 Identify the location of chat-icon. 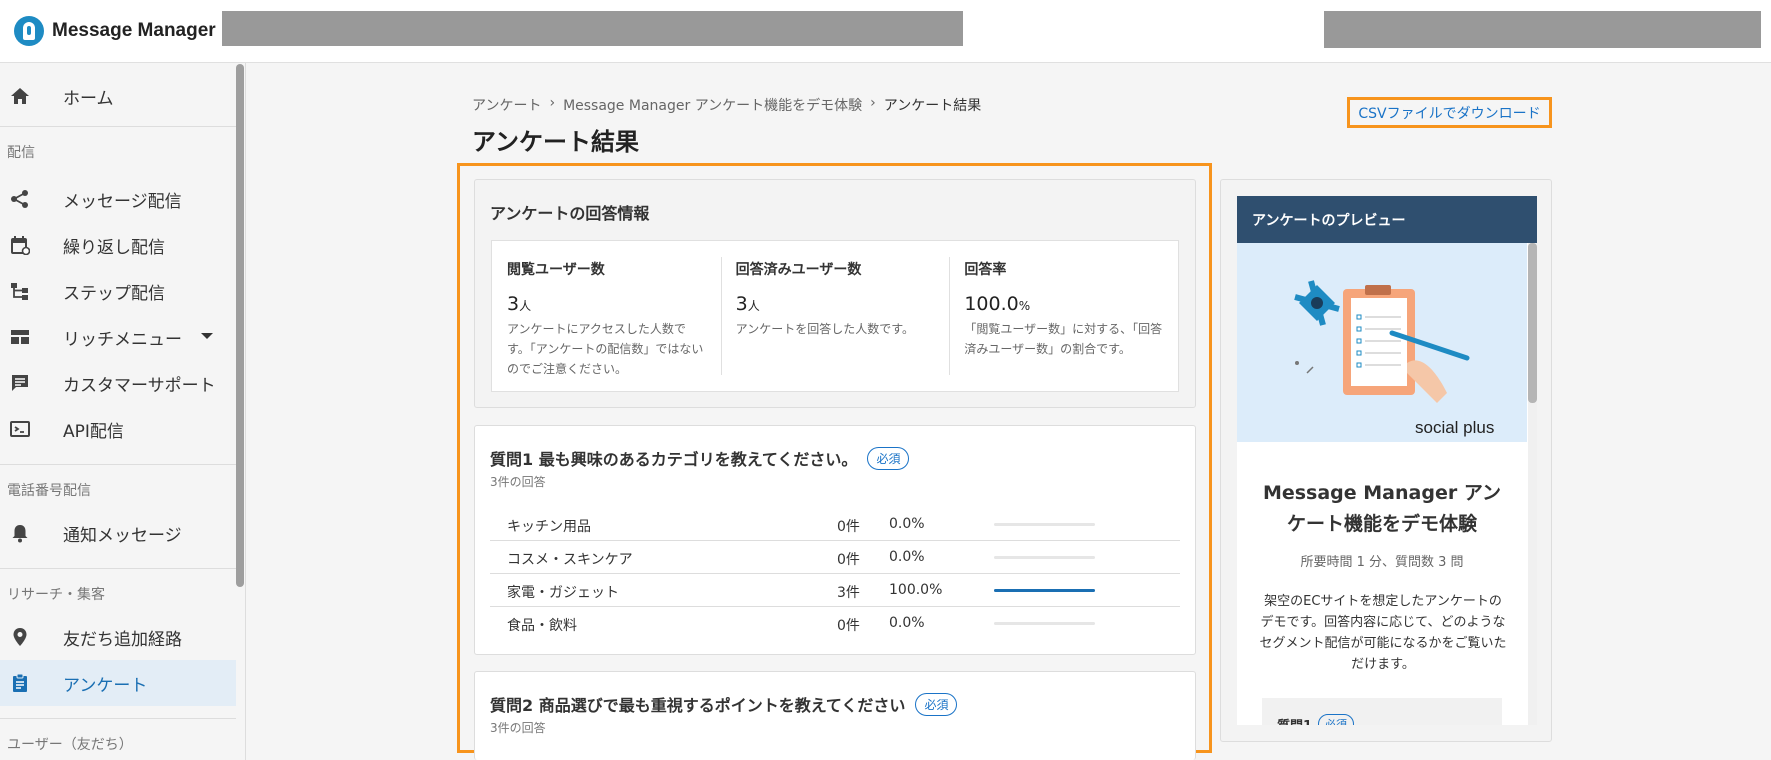
(20, 383).